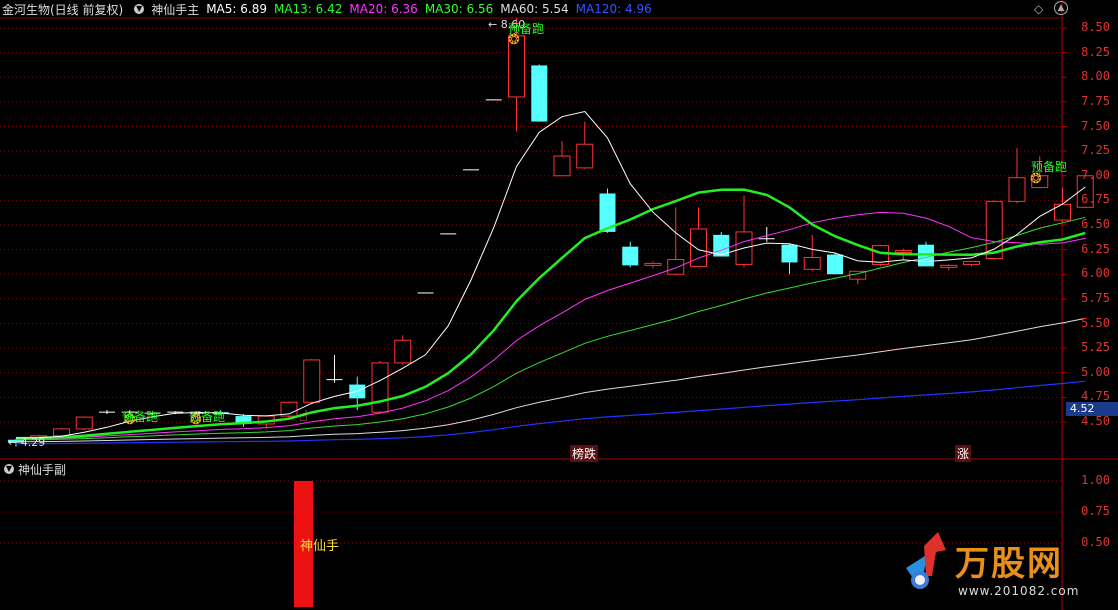 This screenshot has height=610, width=1118. Describe the element at coordinates (1095, 371) in the screenshot. I see `price-tick-label: 5.00` at that location.